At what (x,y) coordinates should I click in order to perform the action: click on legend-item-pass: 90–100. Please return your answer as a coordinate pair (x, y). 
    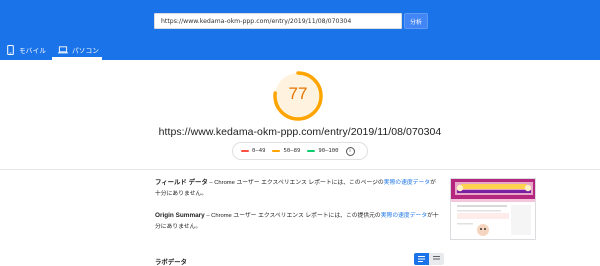
    Looking at the image, I should click on (323, 151).